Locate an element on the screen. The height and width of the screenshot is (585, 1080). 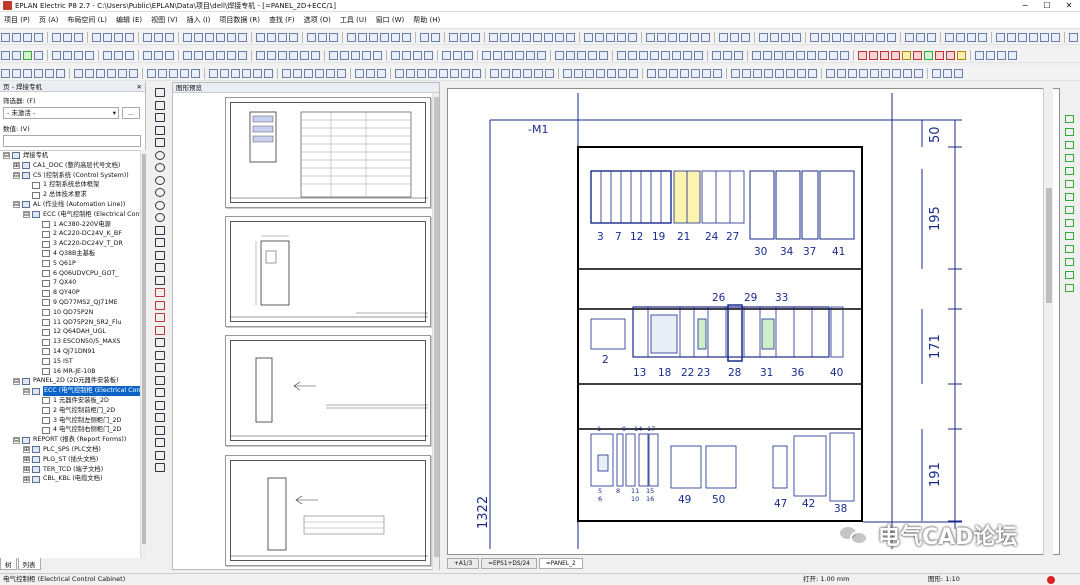
tree-node: 1 控制系统总体框架 is located at coordinates (70, 185).